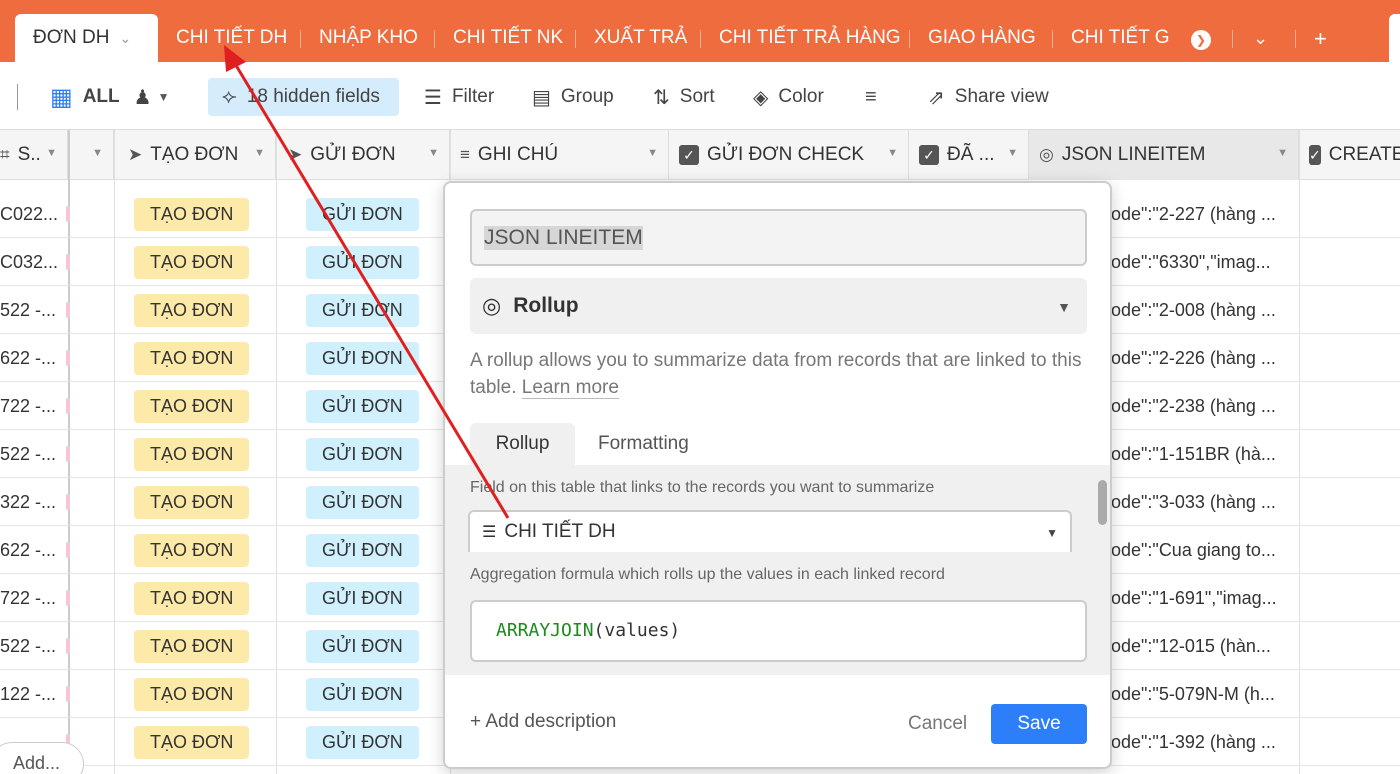  I want to click on column-header-s: ⌗ S.. ▼, so click(34, 155).